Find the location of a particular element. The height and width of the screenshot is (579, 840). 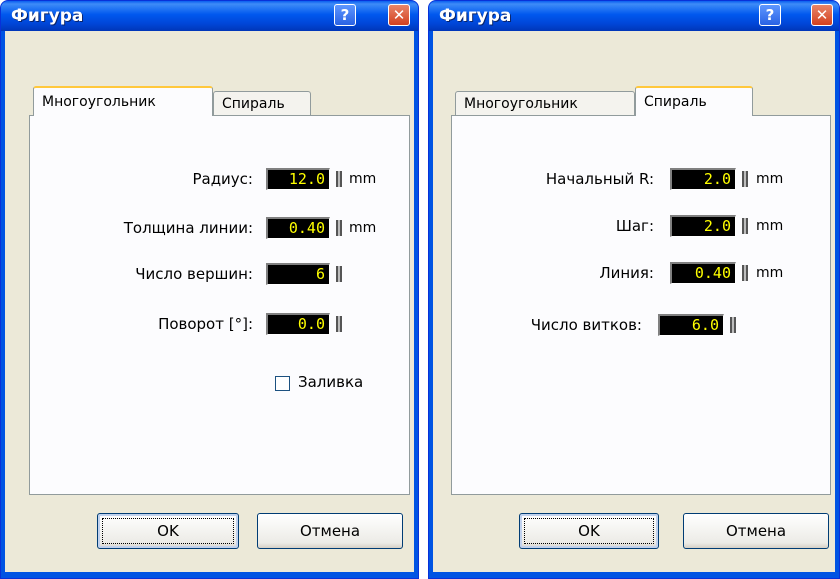

radius-input: 12.0 is located at coordinates (298, 179).